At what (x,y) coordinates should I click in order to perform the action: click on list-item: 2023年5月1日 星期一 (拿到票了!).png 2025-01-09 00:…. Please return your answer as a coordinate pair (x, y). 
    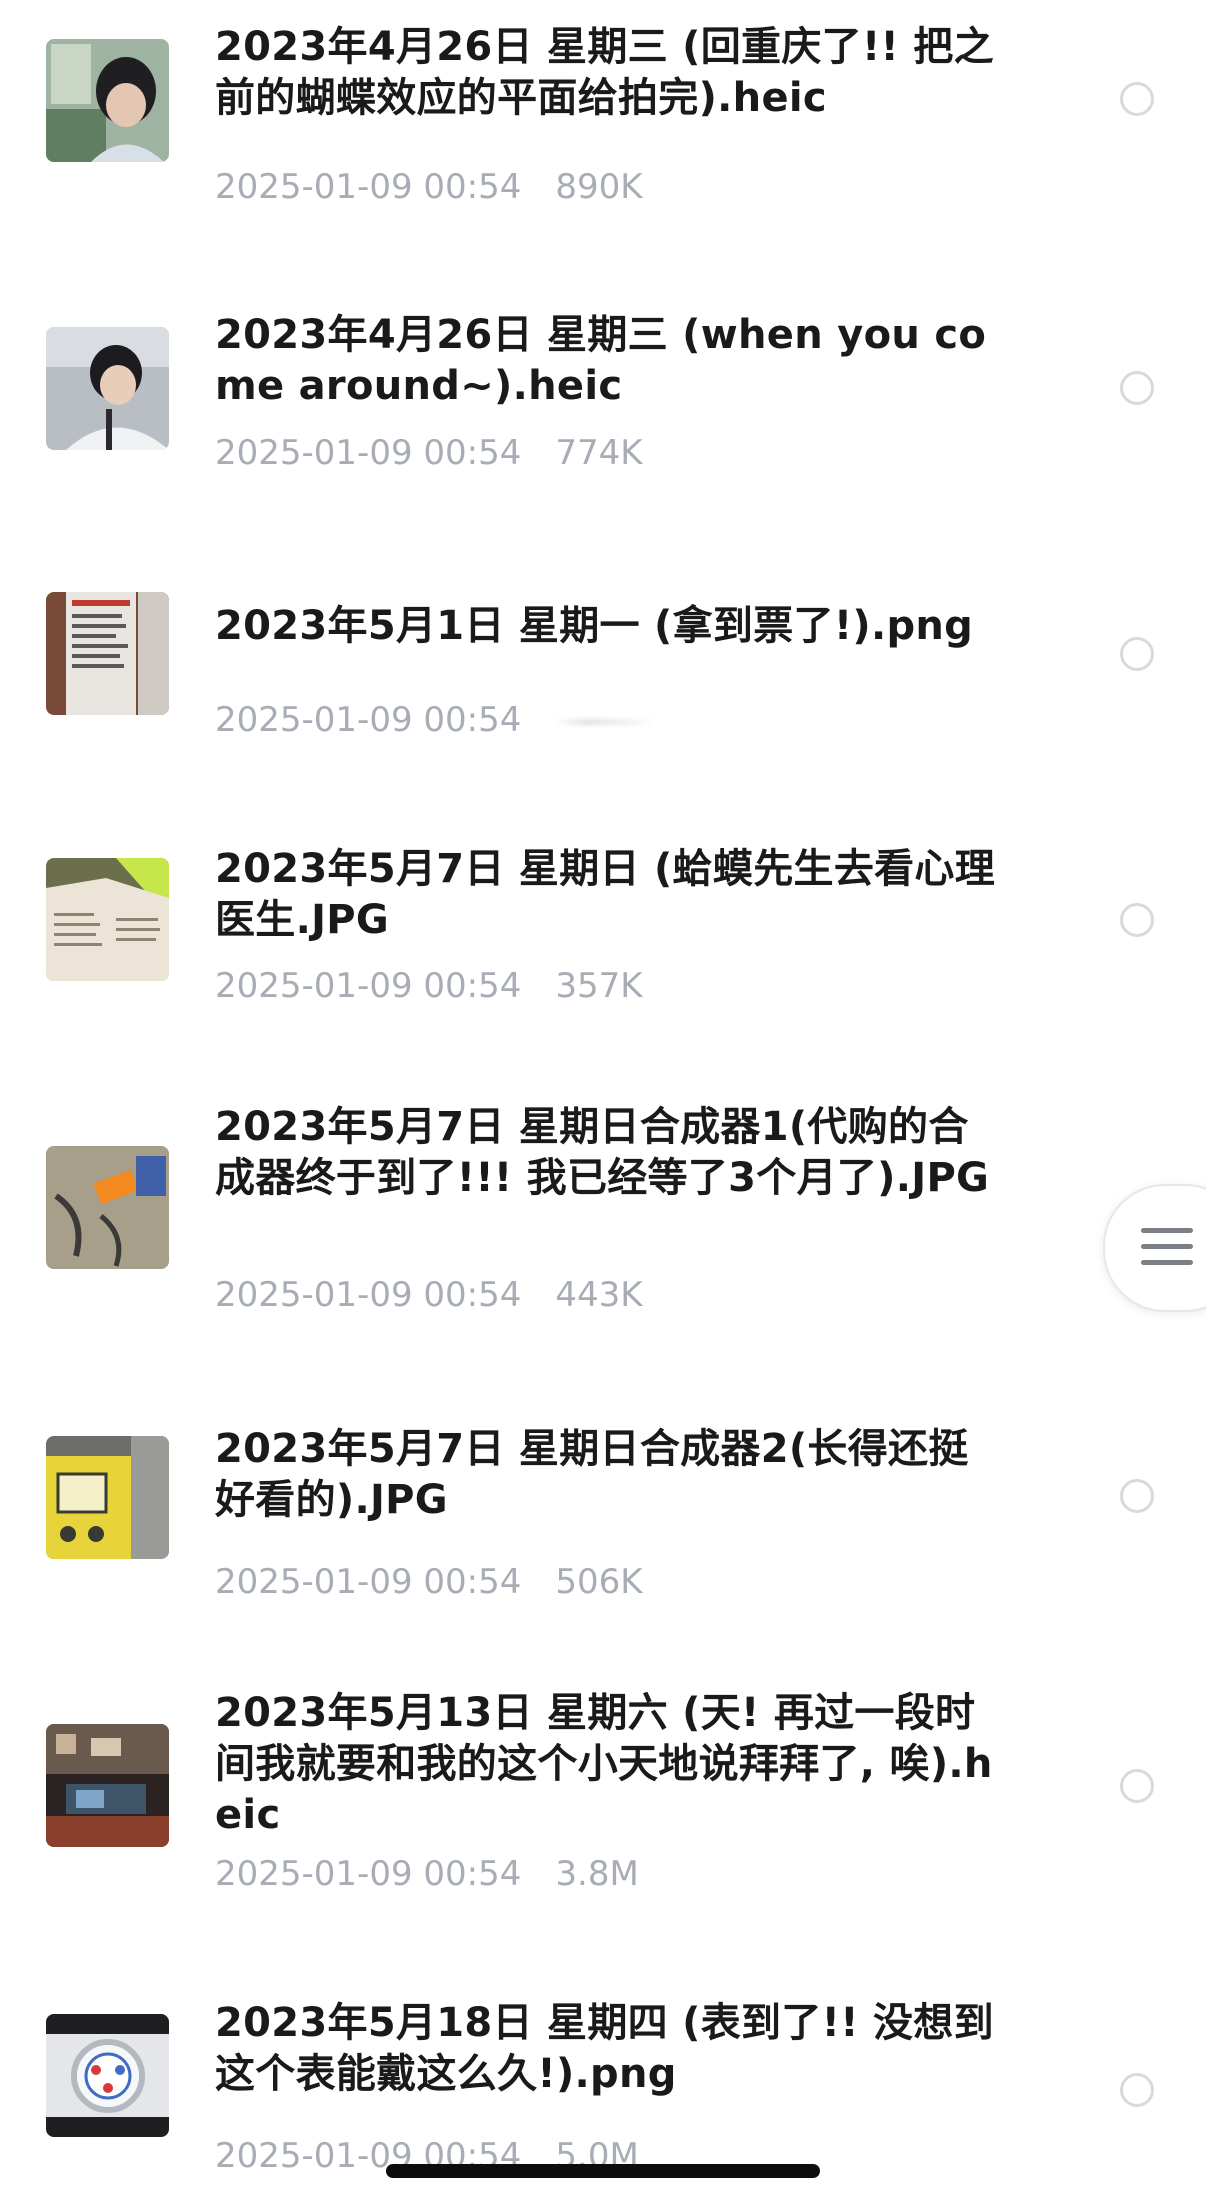
    Looking at the image, I should click on (603, 660).